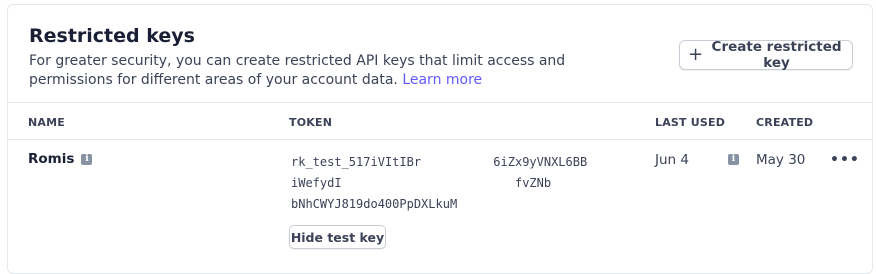  Describe the element at coordinates (87, 159) in the screenshot. I see `info-icon: i` at that location.